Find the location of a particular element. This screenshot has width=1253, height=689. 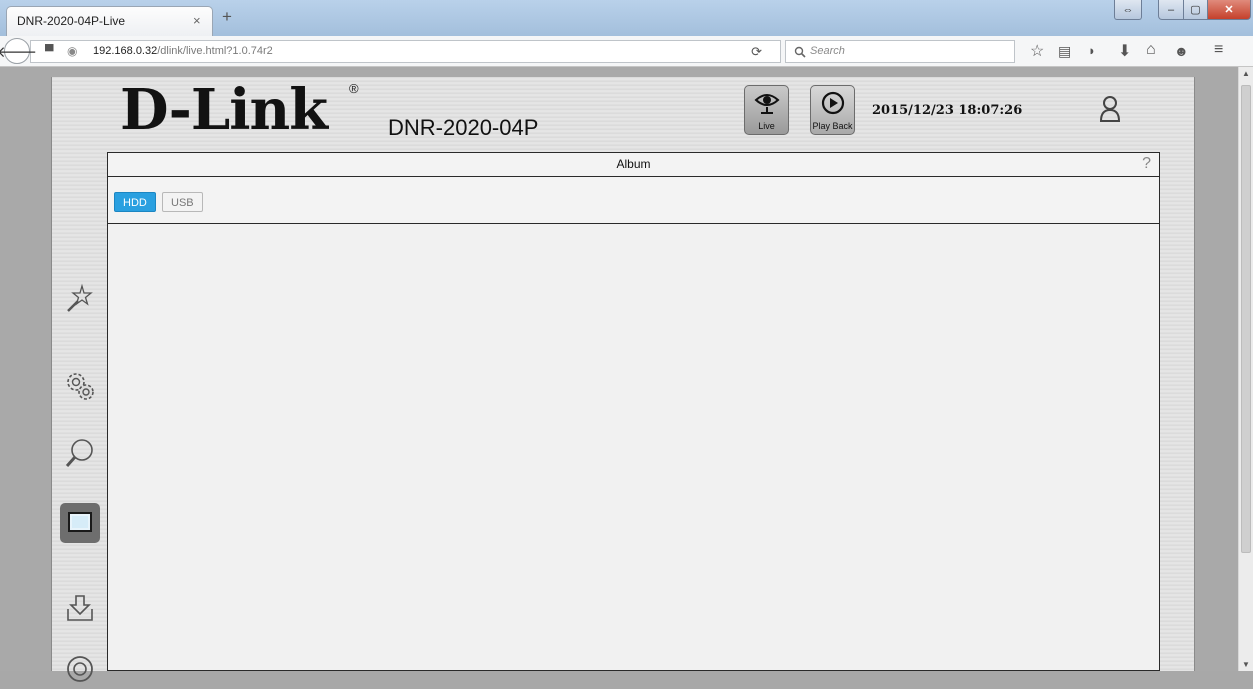

source-tabs: HDD USB is located at coordinates (633, 200).